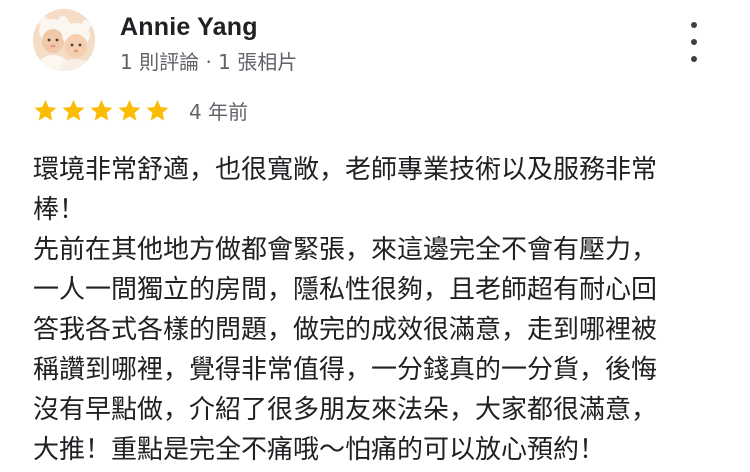 The height and width of the screenshot is (472, 750). I want to click on review-text-line: 大推！重點是完全不痛哦～怕痛的可以放心預約！, so click(319, 450).